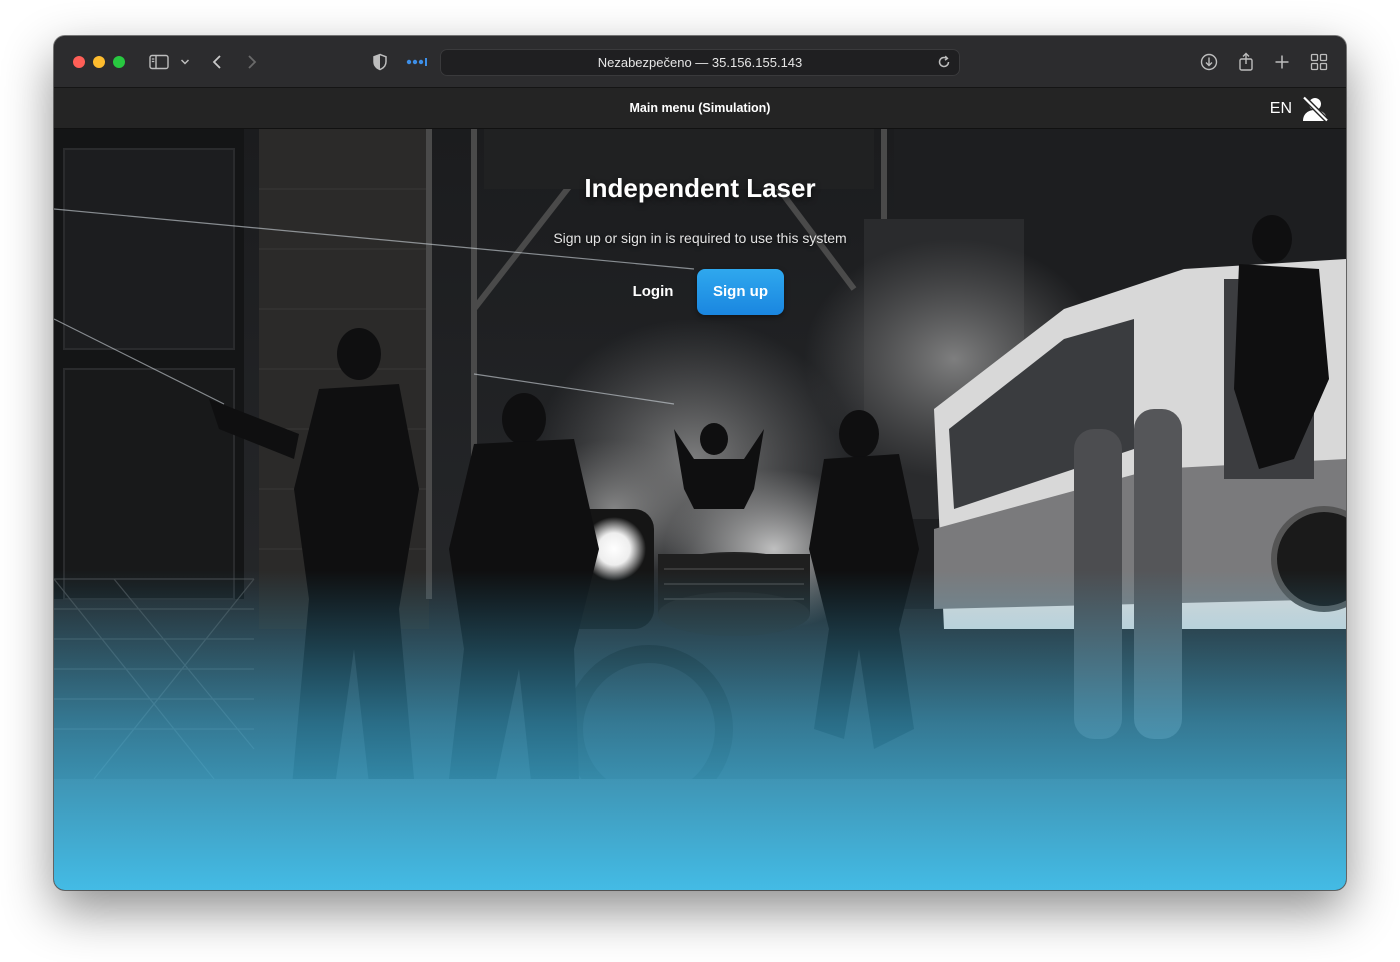 This screenshot has height=962, width=1400. Describe the element at coordinates (700, 188) in the screenshot. I see `hero-title: Independent Laser` at that location.